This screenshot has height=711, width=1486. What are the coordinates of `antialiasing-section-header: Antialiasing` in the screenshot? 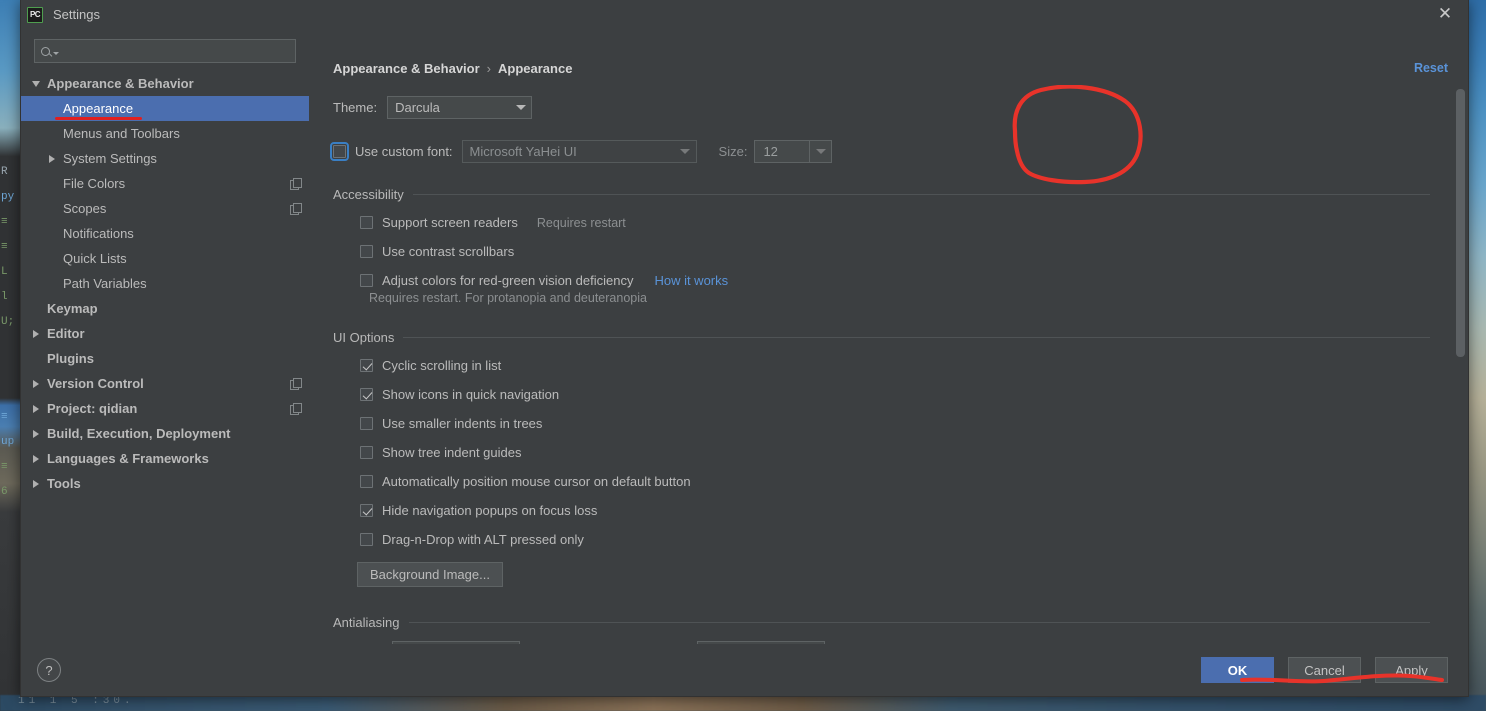 It's located at (881, 622).